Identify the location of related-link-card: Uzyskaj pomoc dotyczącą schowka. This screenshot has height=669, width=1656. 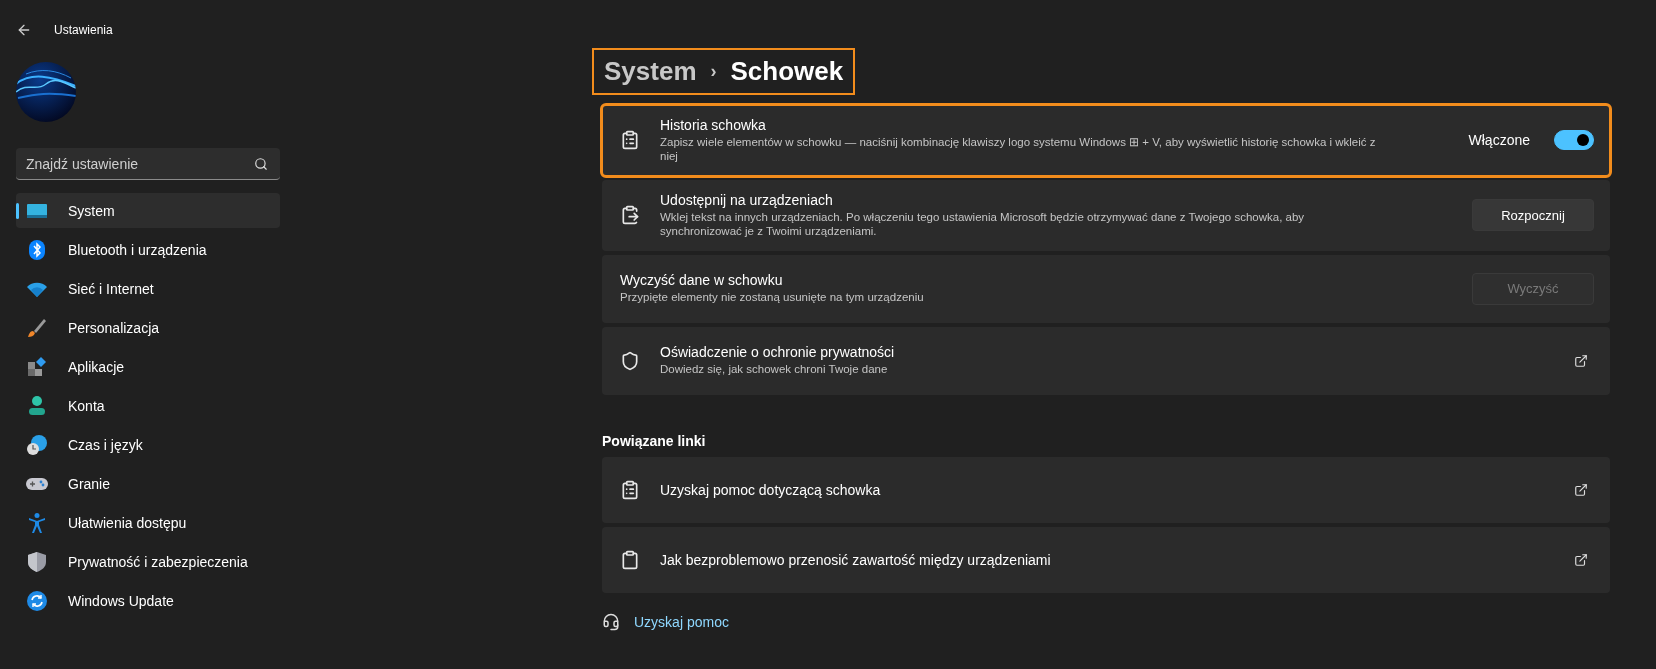
(1106, 489).